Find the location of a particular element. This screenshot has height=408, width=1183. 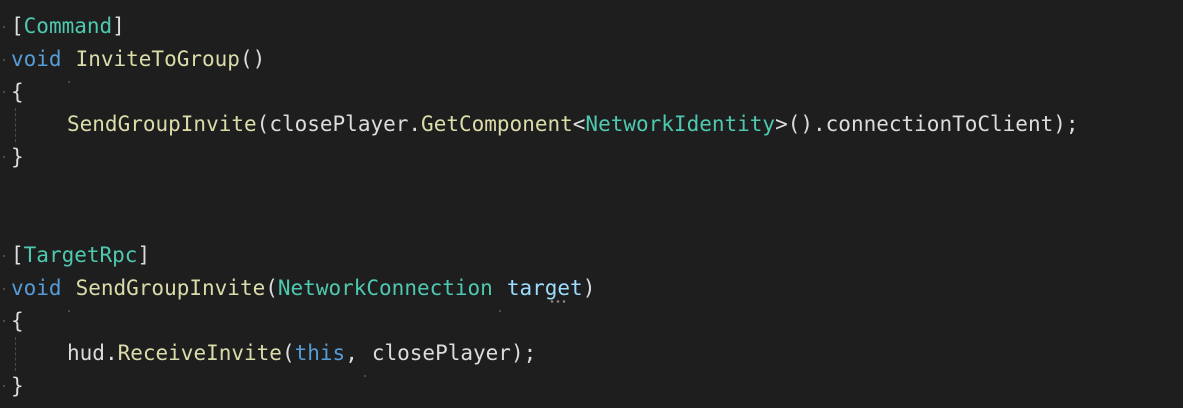

identifier-hud: hud is located at coordinates (86, 353).